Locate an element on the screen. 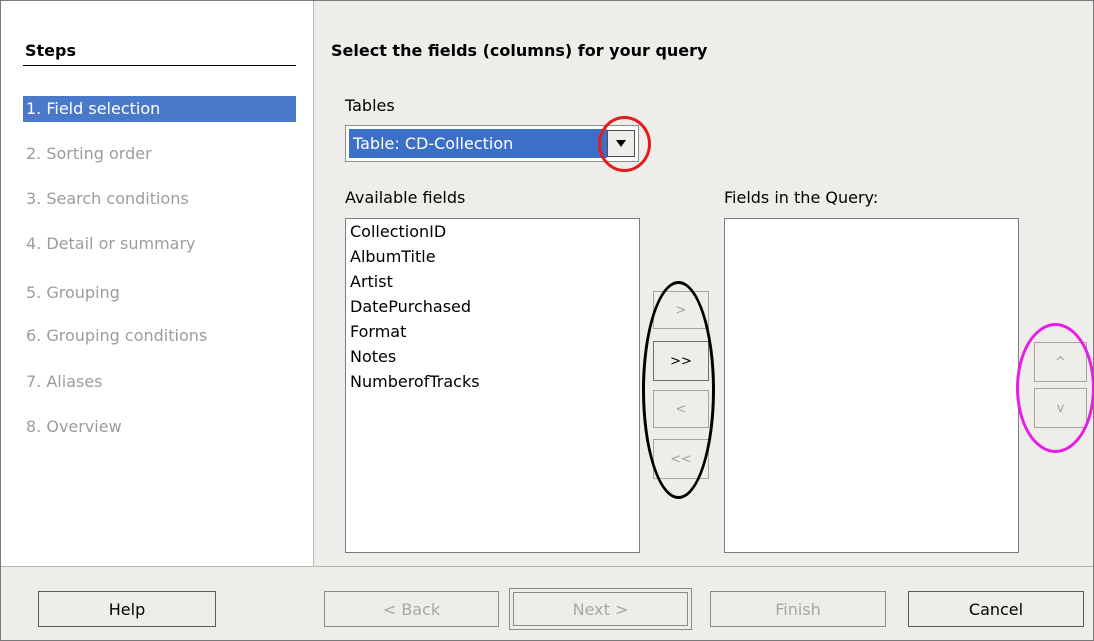  next-button: Next > is located at coordinates (600, 609).